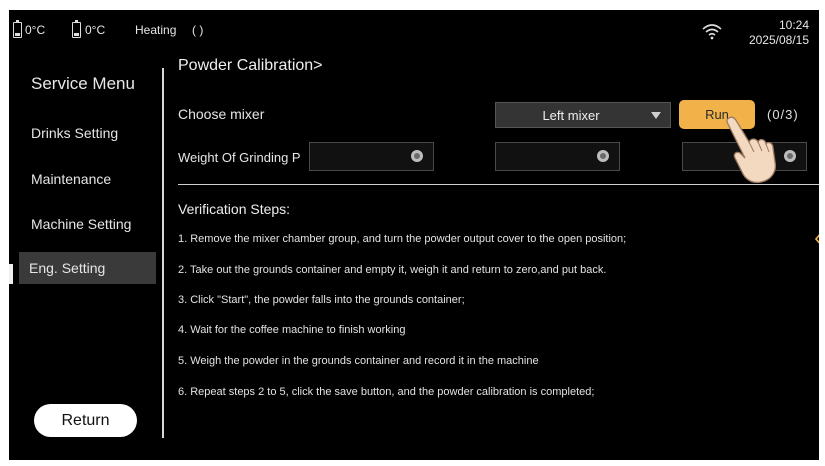 The width and height of the screenshot is (825, 466). What do you see at coordinates (712, 32) in the screenshot?
I see `wifi-icon` at bounding box center [712, 32].